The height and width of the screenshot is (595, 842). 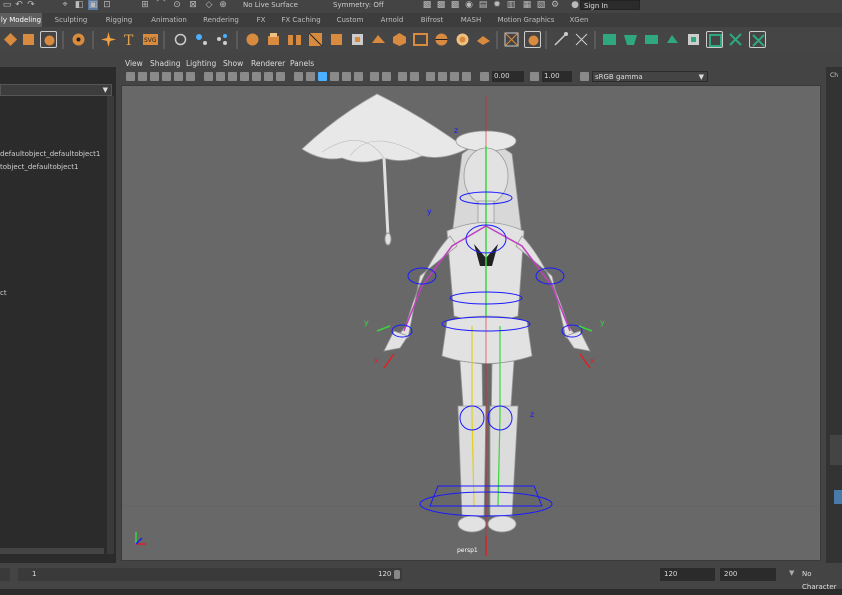 I want to click on color-space-dropdown: sRGB gamma ▼, so click(x=650, y=76).